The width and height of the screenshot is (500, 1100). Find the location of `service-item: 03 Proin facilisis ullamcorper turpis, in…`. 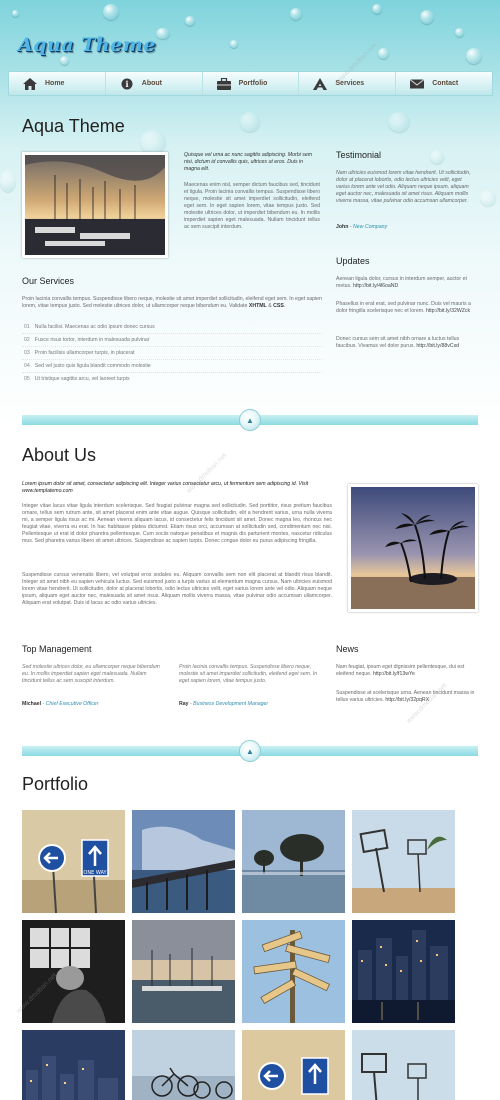

service-item: 03 Proin facilisis ullamcorper turpis, in… is located at coordinates (172, 353).